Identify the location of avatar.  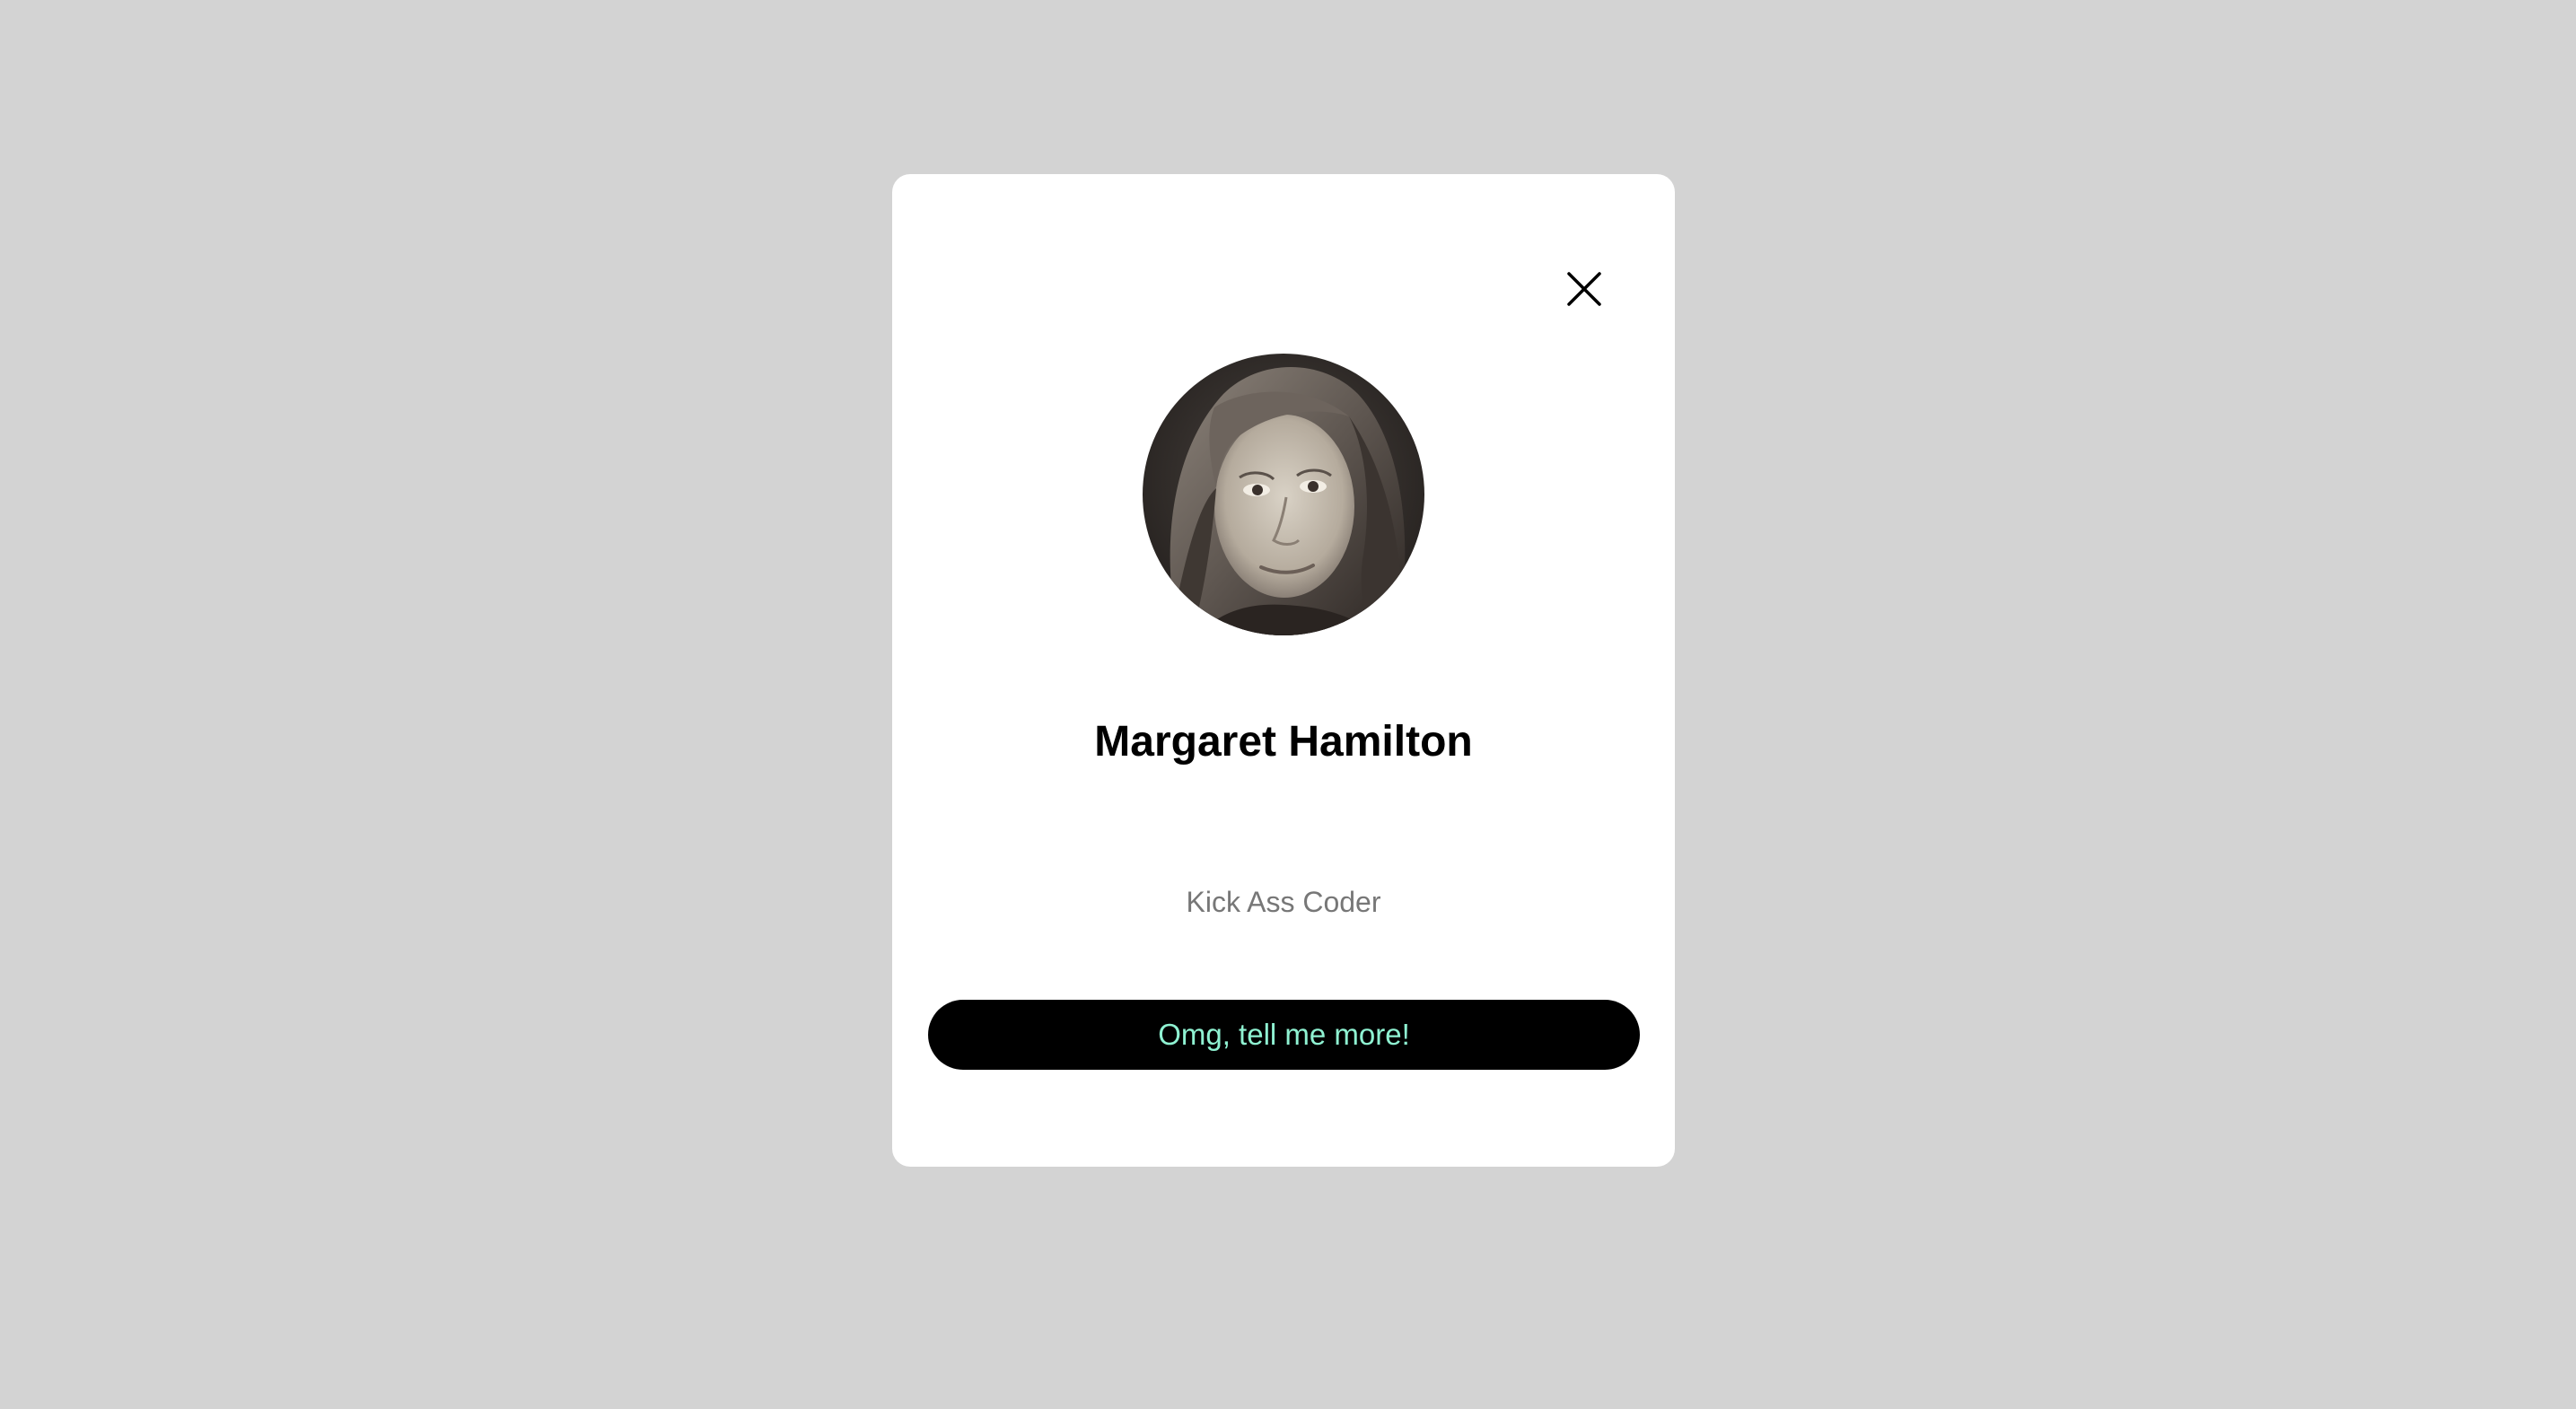
(1283, 495).